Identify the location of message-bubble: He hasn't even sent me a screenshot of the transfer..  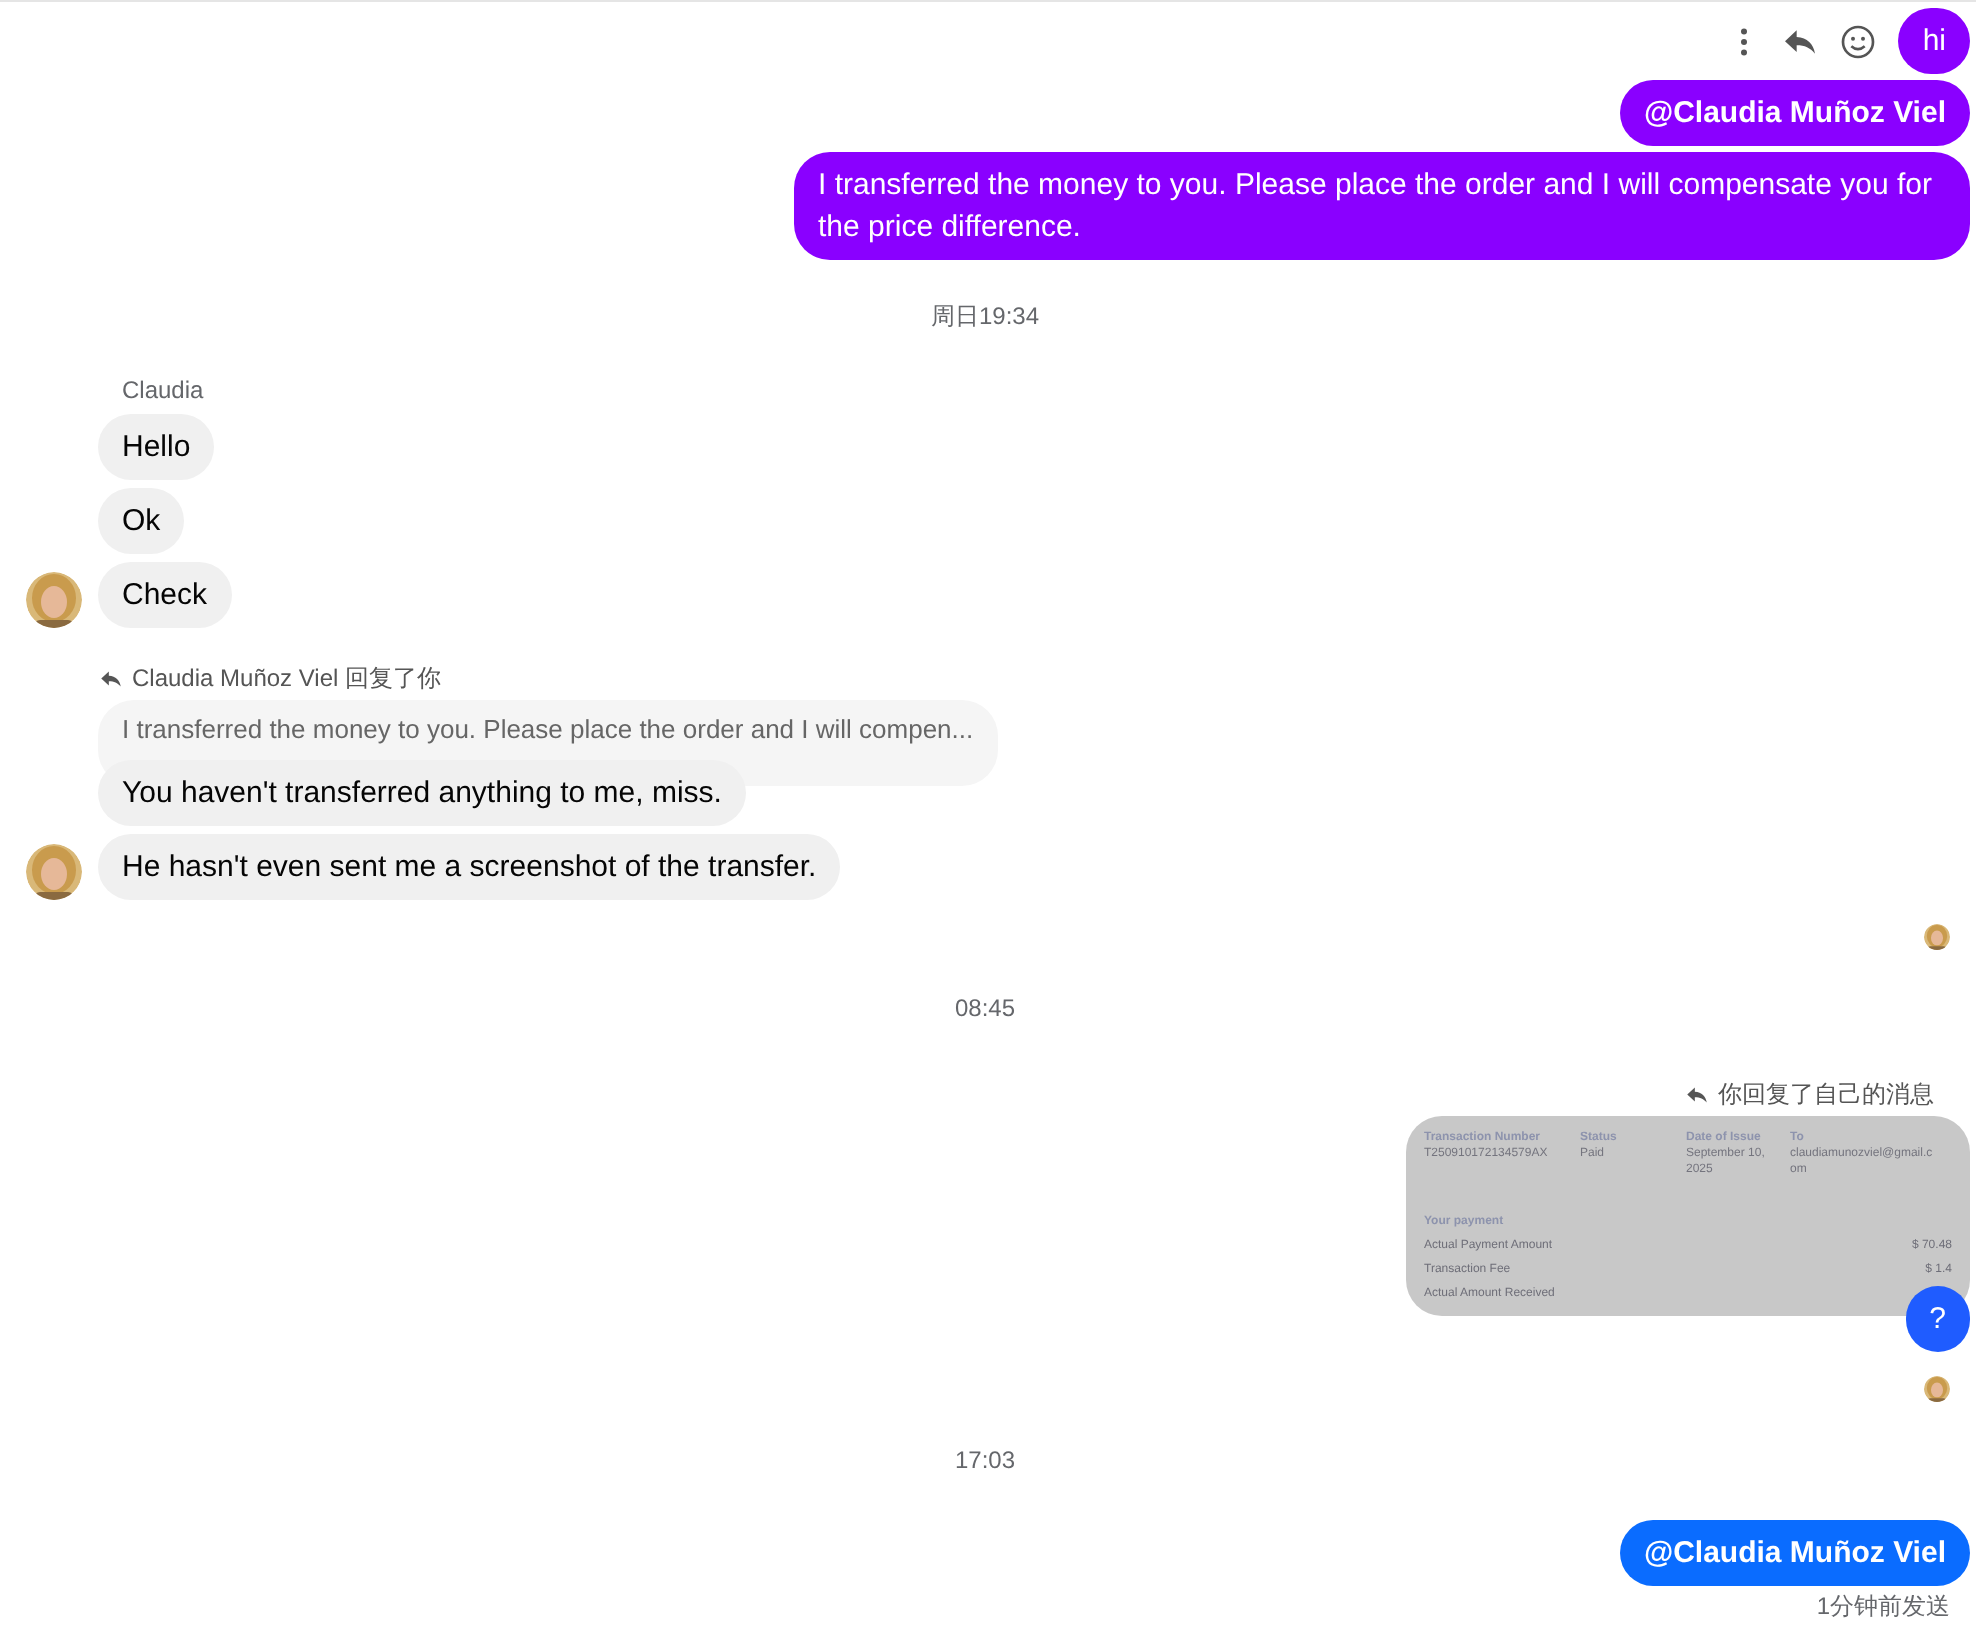
(469, 867).